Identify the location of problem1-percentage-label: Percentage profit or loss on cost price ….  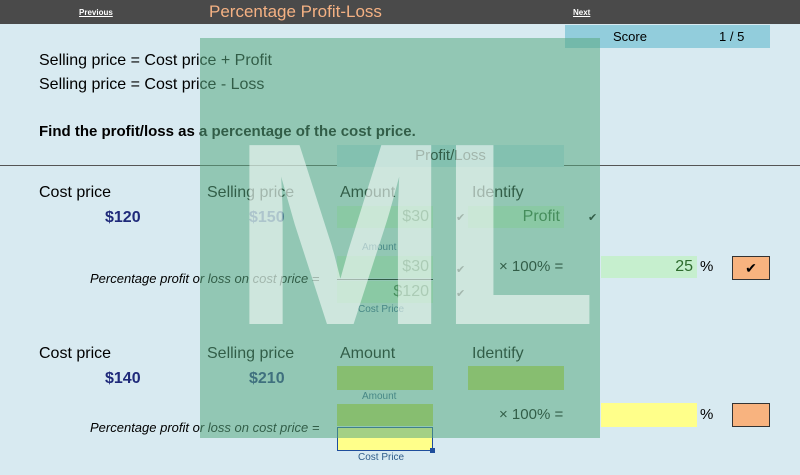
(205, 278).